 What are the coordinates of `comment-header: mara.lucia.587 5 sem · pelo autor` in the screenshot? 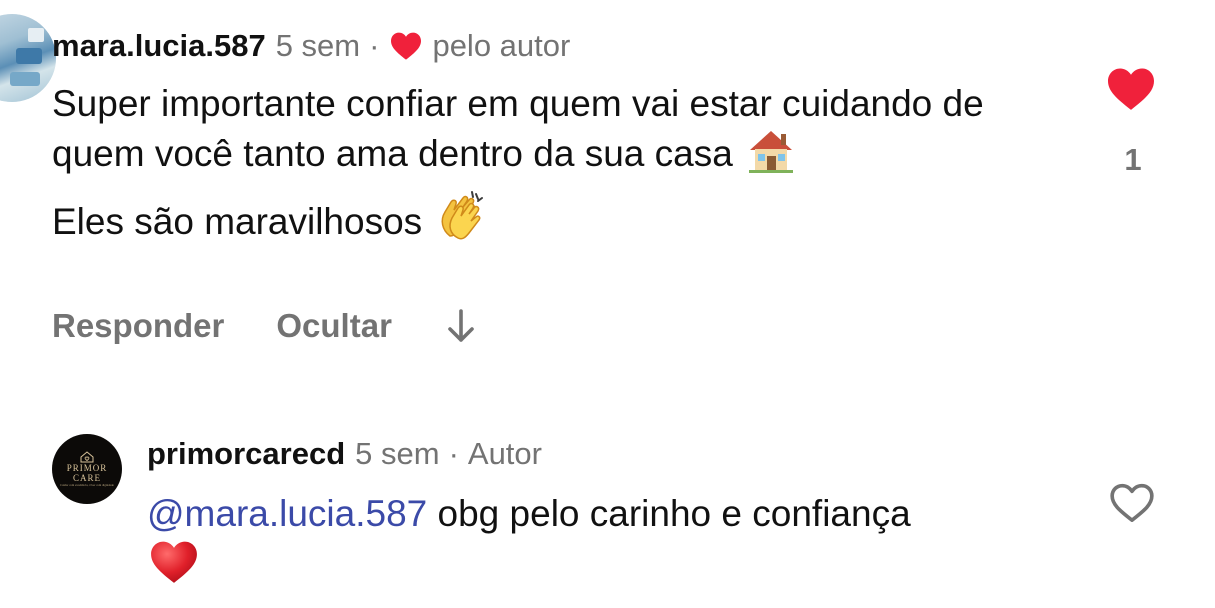 It's located at (311, 45).